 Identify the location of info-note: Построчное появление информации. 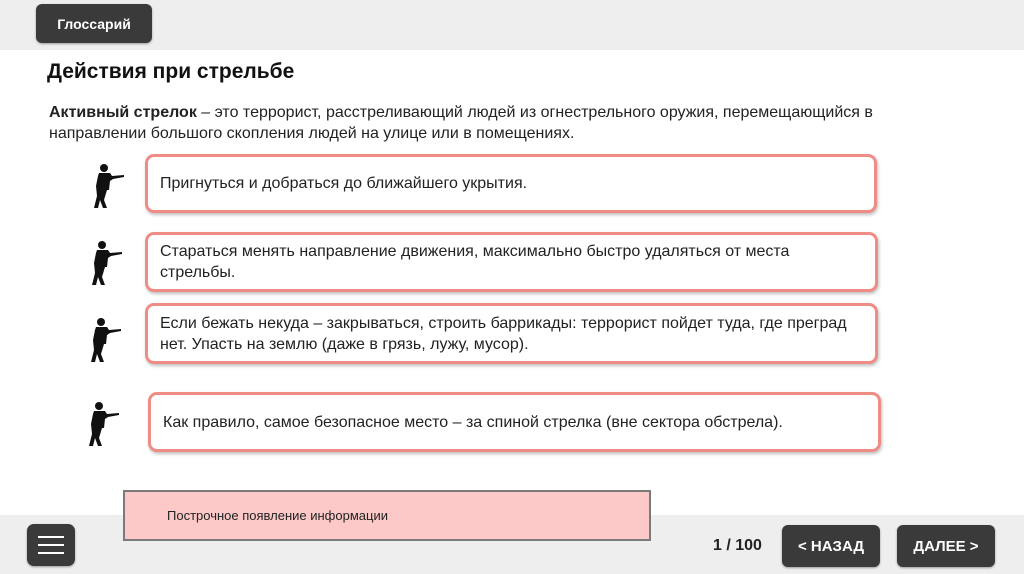
(387, 515).